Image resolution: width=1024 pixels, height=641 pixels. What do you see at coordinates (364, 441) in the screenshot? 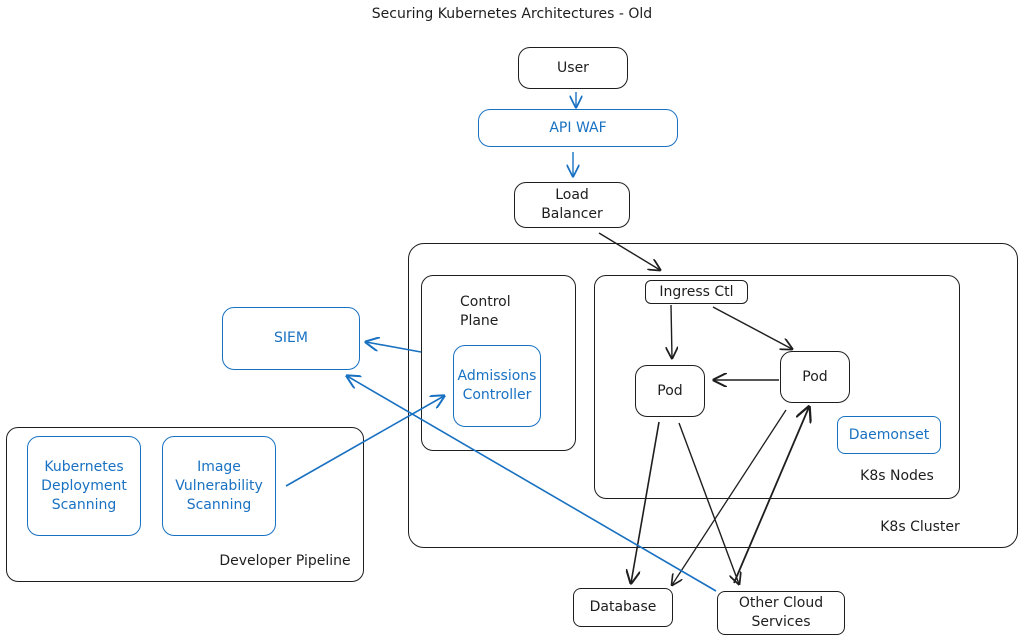
I see `edge-image-scan-to-admissions` at bounding box center [364, 441].